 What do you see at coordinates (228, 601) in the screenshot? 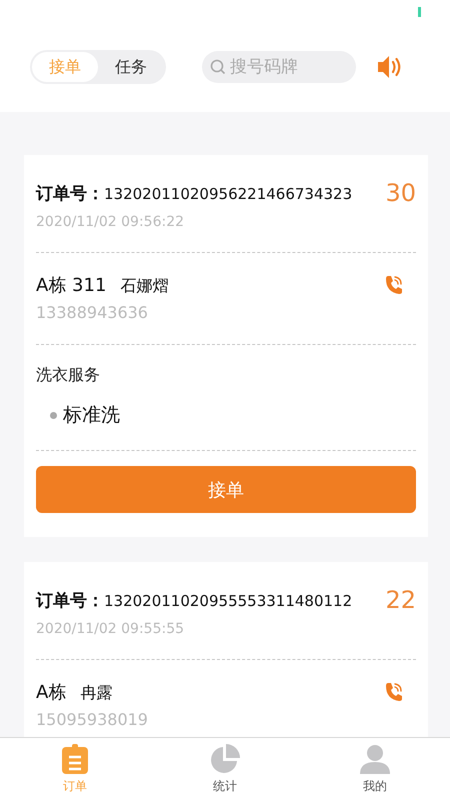
I see `order-number: 13202011020955553311480112` at bounding box center [228, 601].